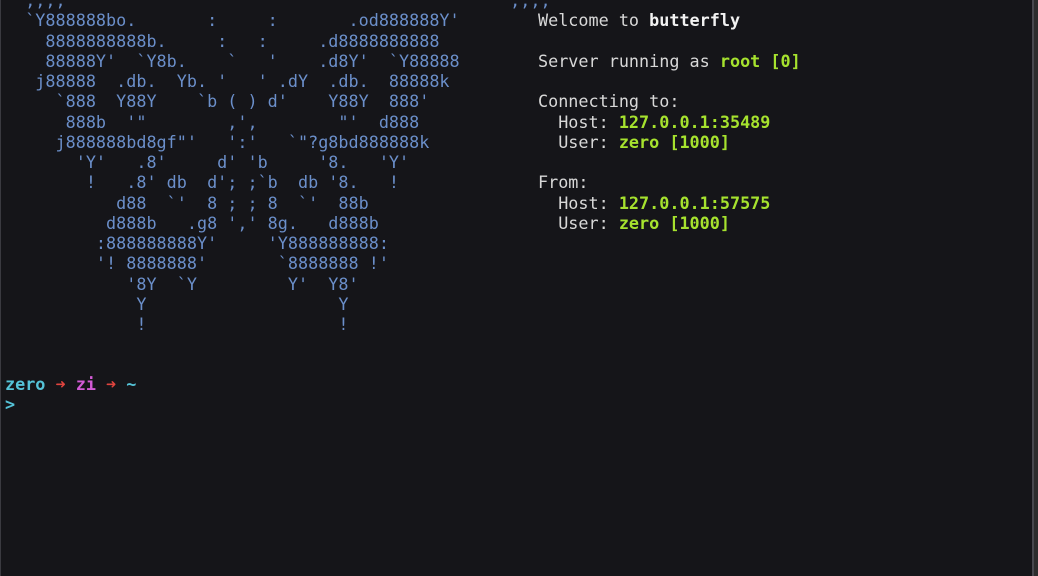 This screenshot has height=576, width=1038. Describe the element at coordinates (760, 60) in the screenshot. I see `server-user: root [0]` at that location.